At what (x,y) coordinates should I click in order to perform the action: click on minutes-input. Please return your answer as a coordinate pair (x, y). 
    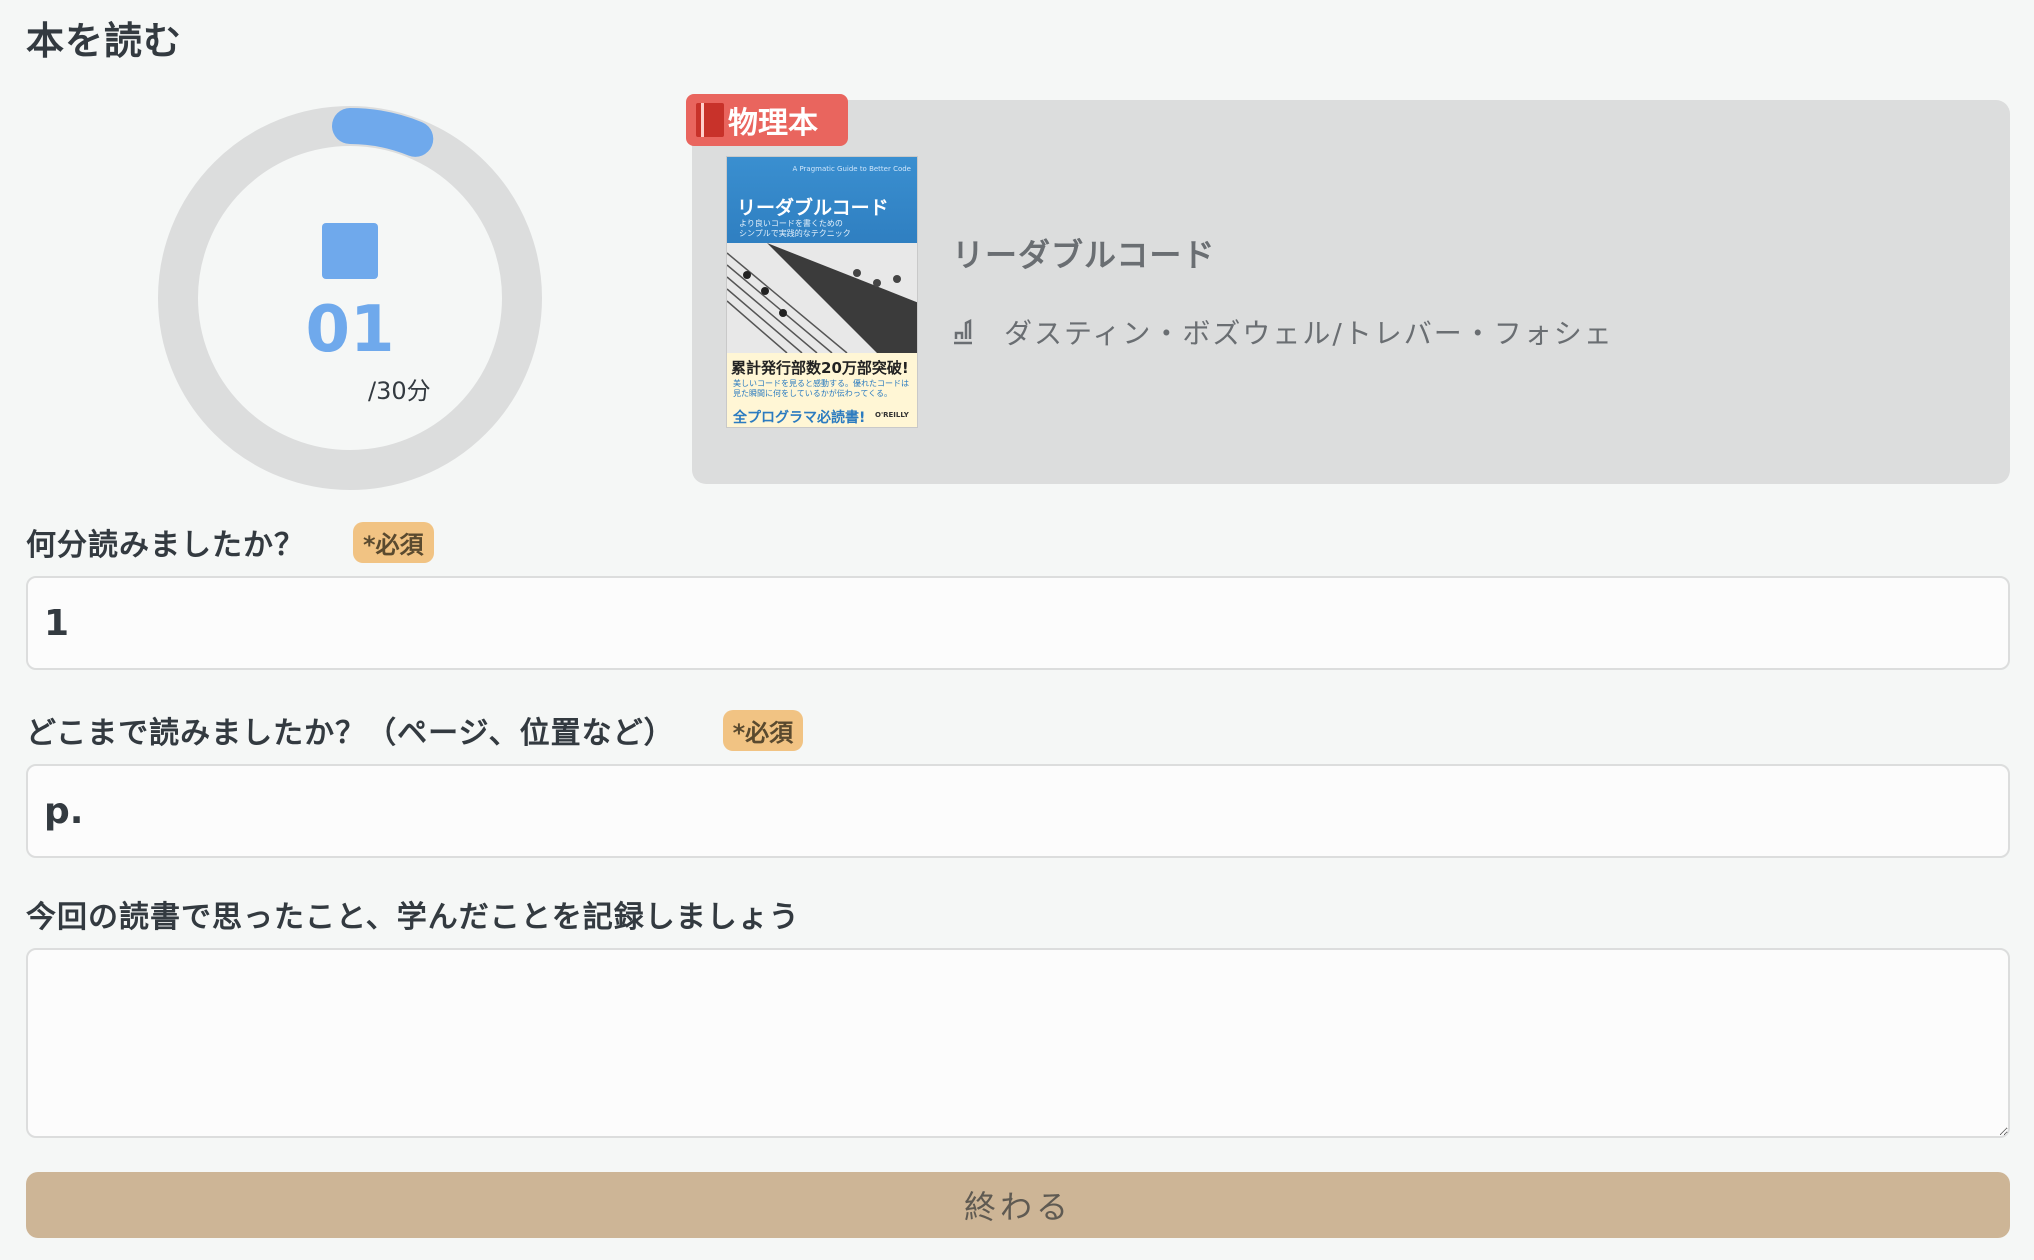
    Looking at the image, I should click on (1018, 623).